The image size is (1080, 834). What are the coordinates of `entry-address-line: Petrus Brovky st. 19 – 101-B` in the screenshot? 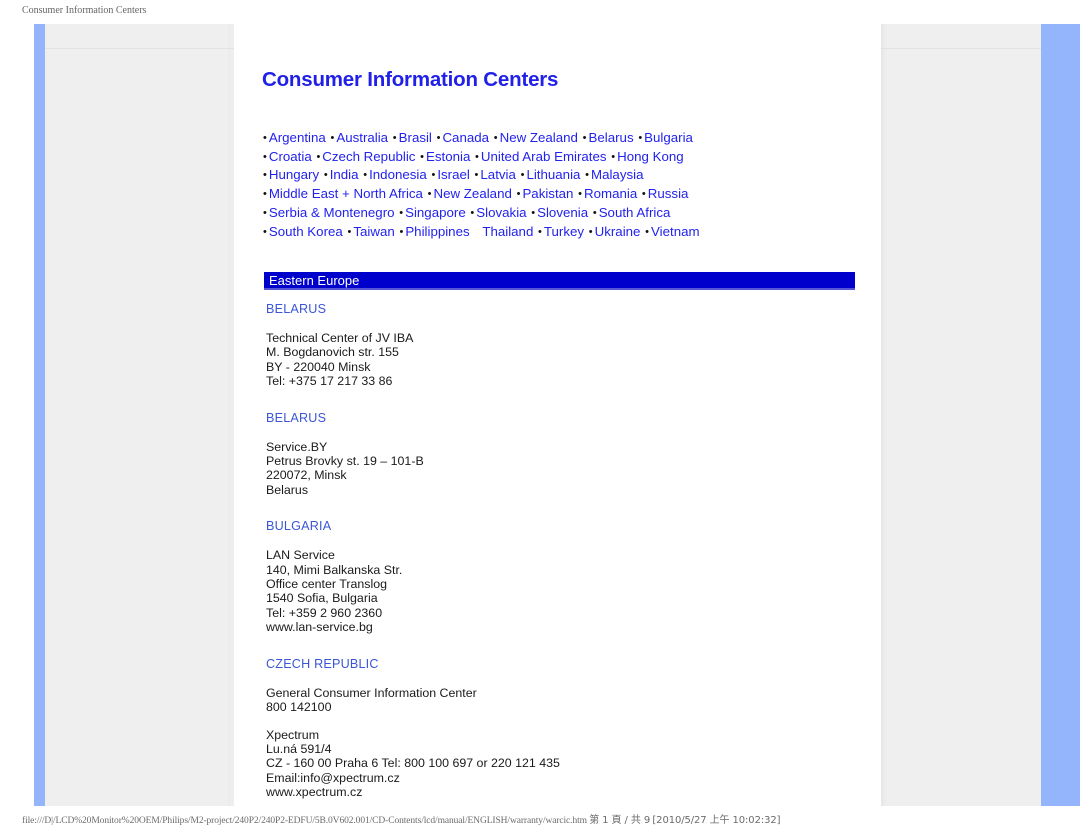 It's located at (345, 461).